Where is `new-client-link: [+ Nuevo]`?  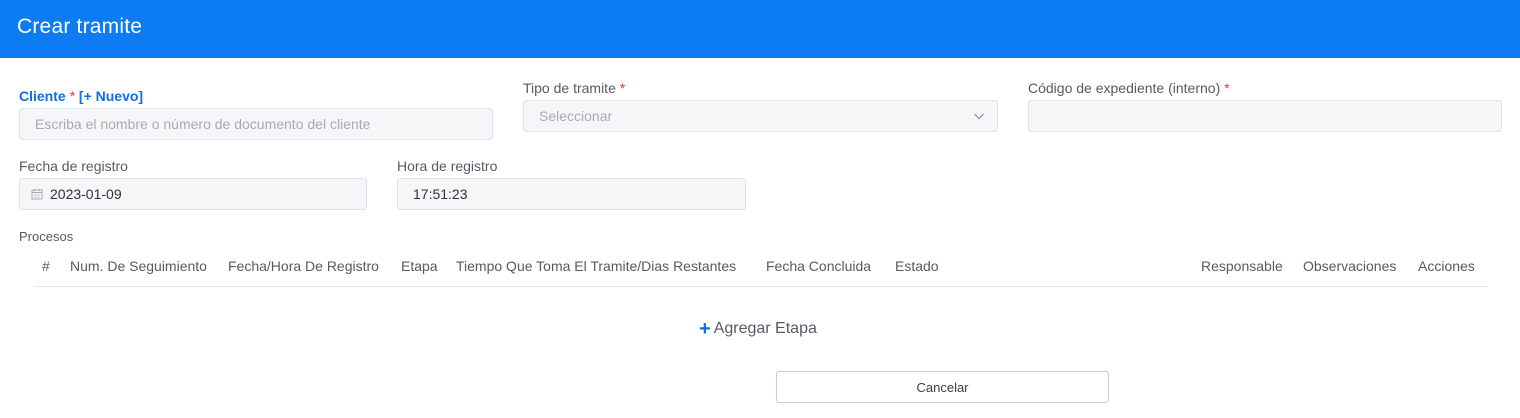 new-client-link: [+ Nuevo] is located at coordinates (111, 96).